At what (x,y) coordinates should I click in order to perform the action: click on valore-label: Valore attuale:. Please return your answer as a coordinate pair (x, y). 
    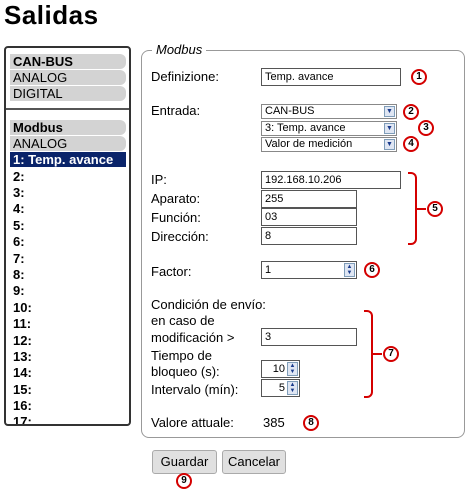
    Looking at the image, I should click on (192, 422).